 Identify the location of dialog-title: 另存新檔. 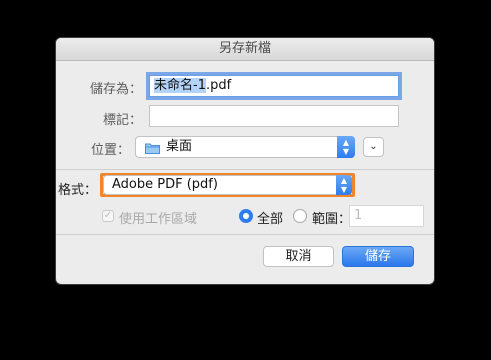
(245, 49).